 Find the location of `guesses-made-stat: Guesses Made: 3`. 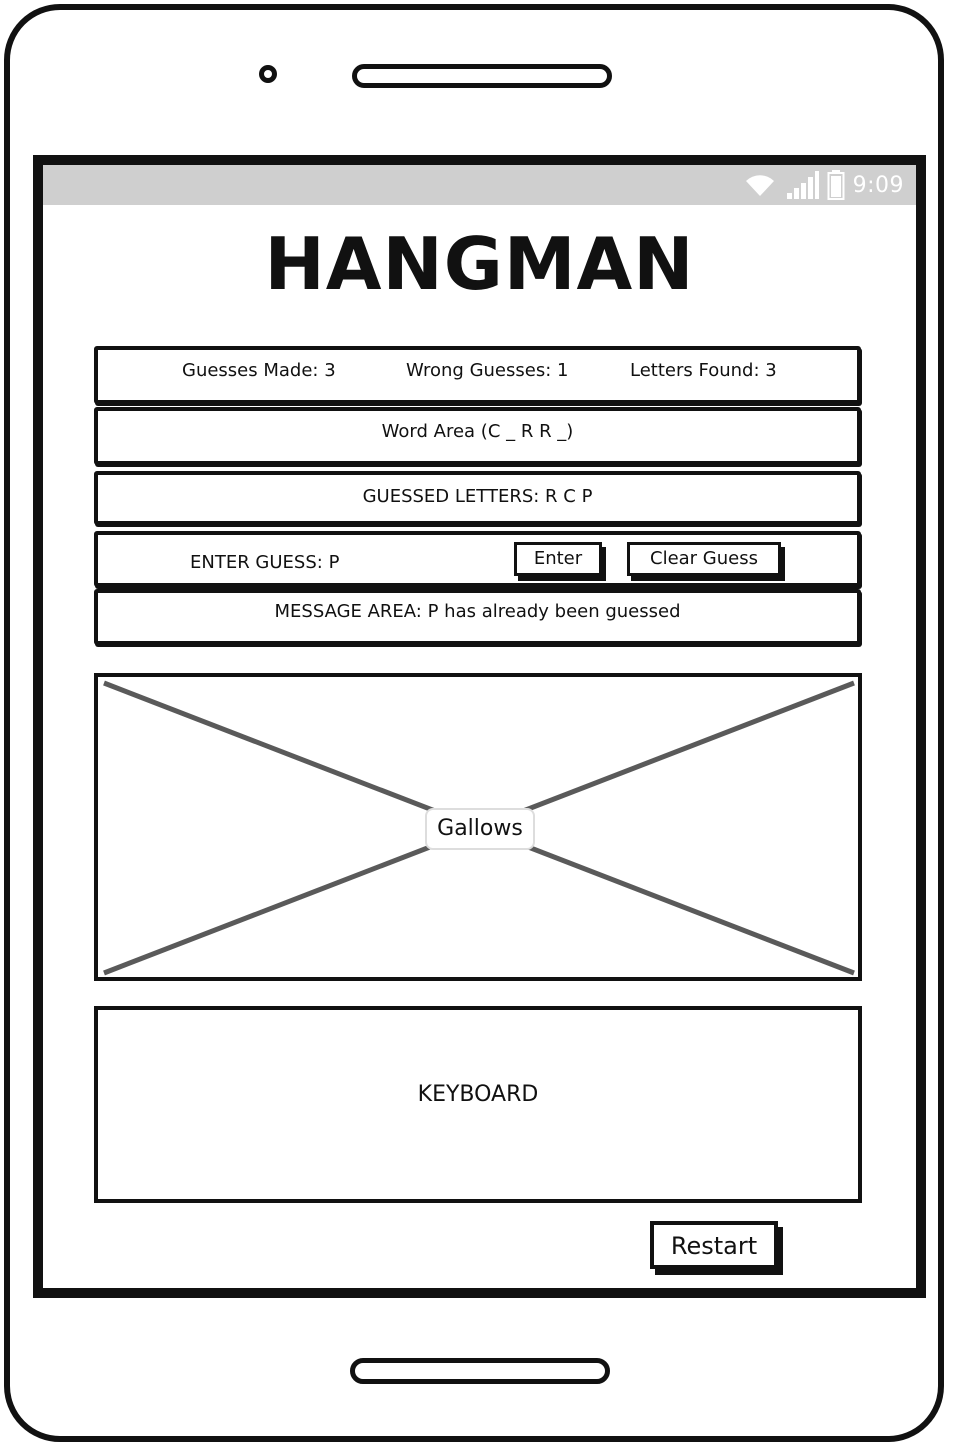

guesses-made-stat: Guesses Made: 3 is located at coordinates (259, 370).